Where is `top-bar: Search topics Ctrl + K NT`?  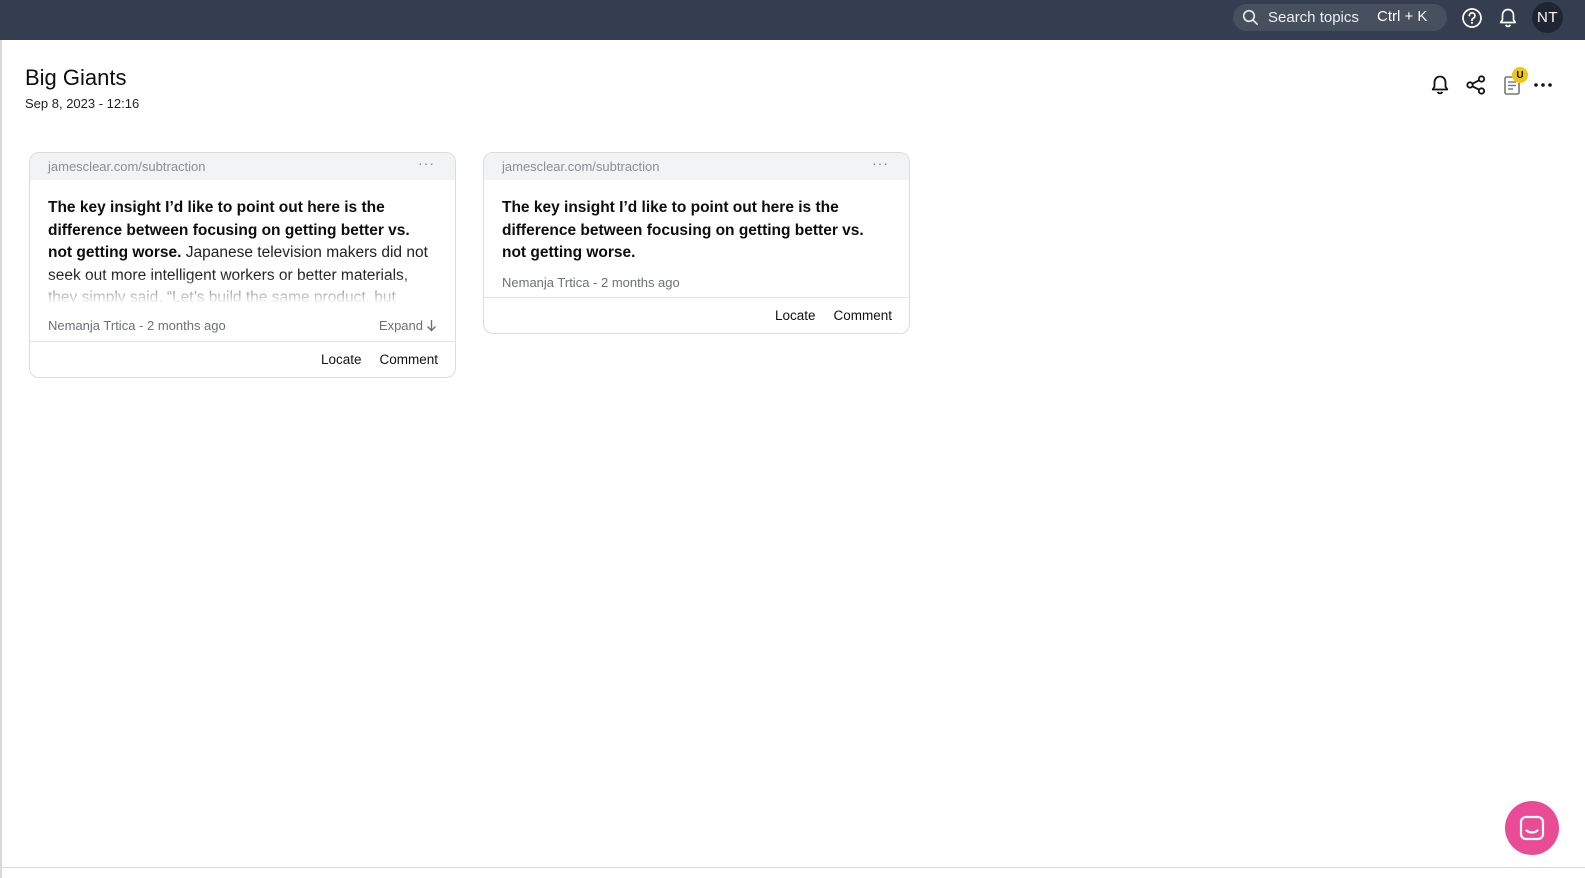 top-bar: Search topics Ctrl + K NT is located at coordinates (792, 20).